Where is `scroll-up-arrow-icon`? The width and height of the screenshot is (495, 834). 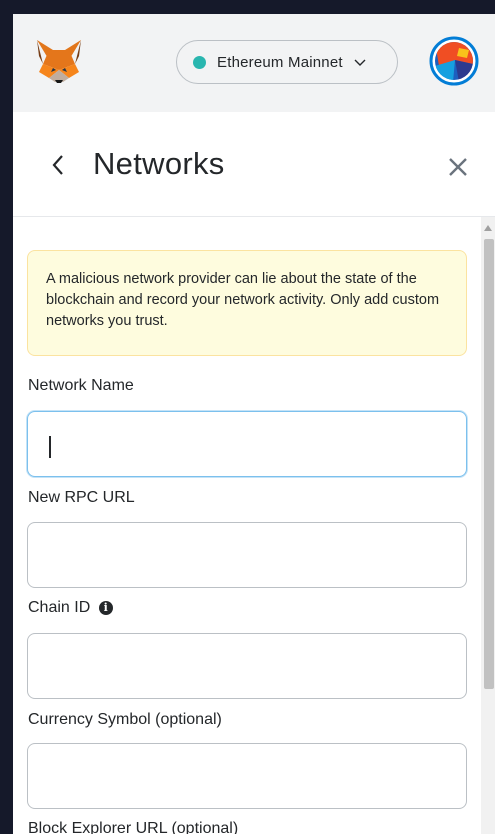 scroll-up-arrow-icon is located at coordinates (488, 228).